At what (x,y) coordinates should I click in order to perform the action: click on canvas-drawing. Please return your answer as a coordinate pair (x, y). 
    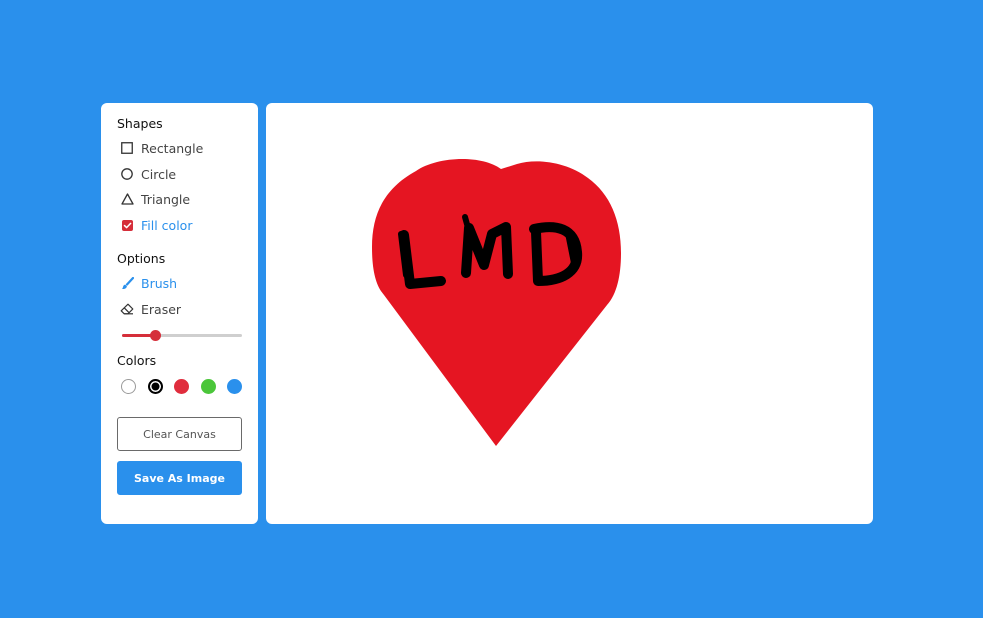
    Looking at the image, I should click on (496, 302).